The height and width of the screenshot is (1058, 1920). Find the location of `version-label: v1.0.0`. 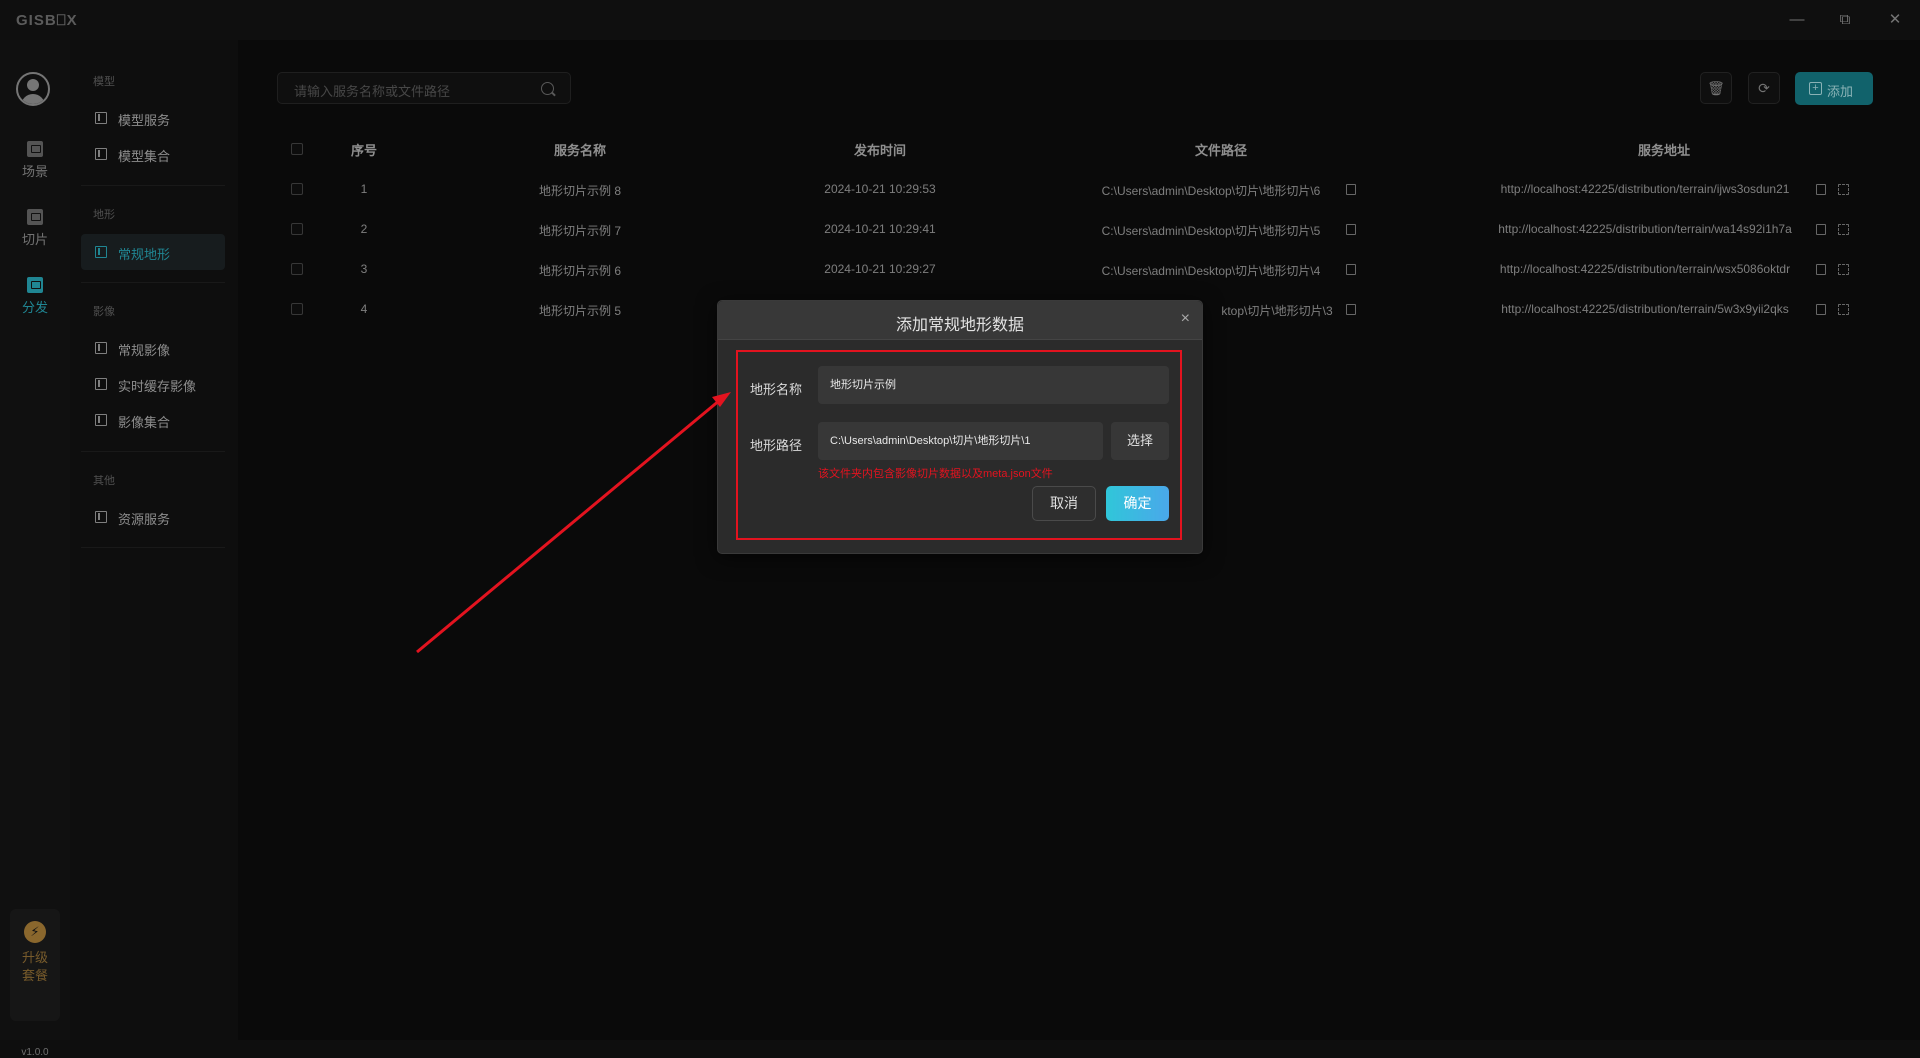

version-label: v1.0.0 is located at coordinates (35, 1052).